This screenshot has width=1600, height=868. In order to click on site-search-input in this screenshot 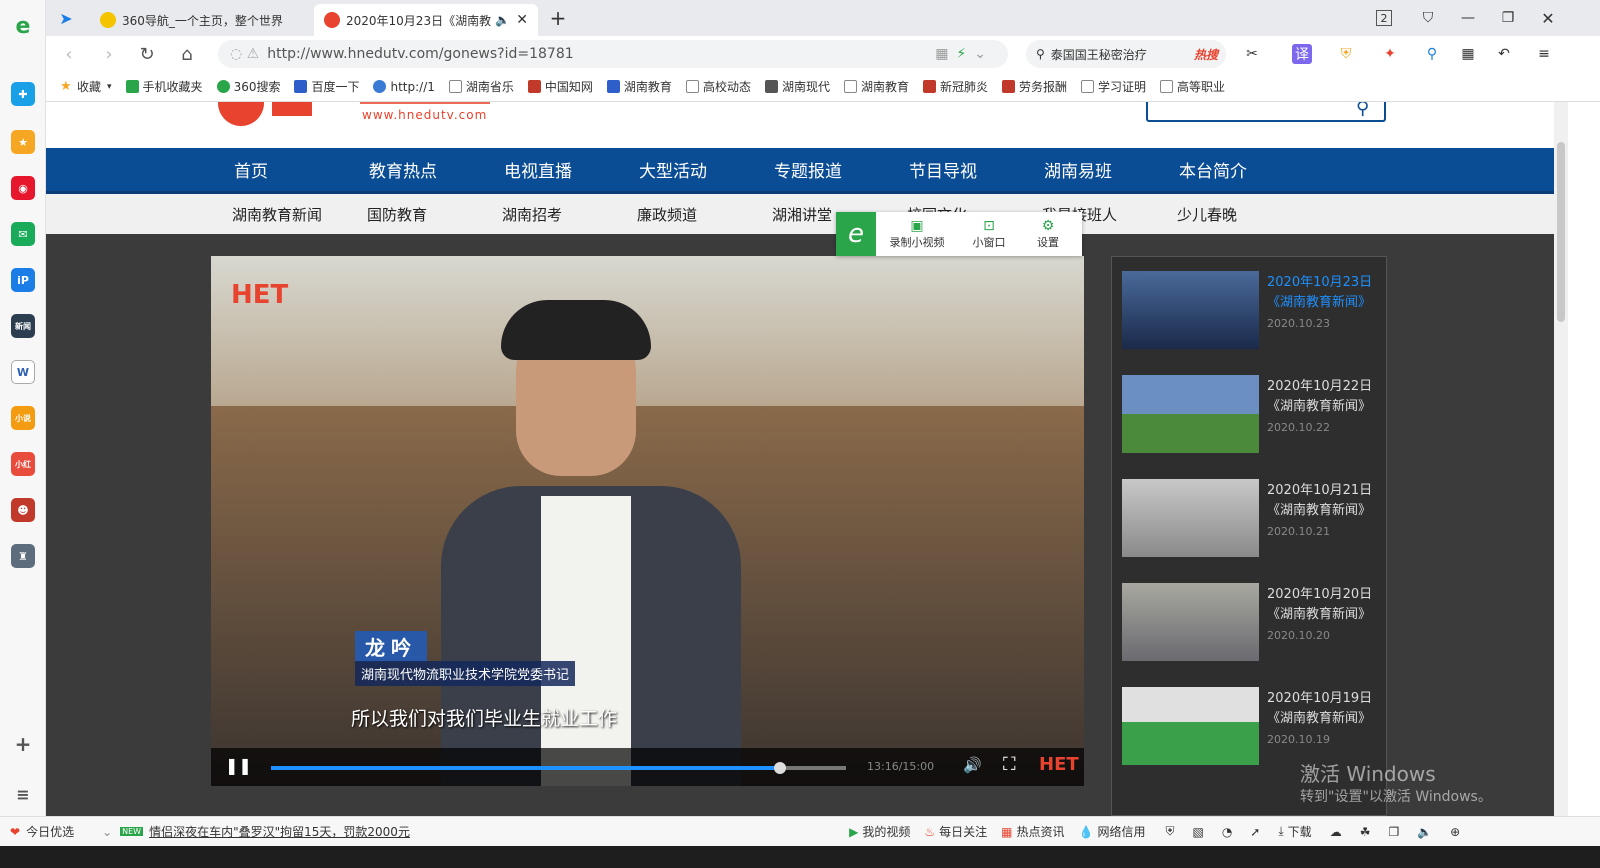, I will do `click(1266, 112)`.